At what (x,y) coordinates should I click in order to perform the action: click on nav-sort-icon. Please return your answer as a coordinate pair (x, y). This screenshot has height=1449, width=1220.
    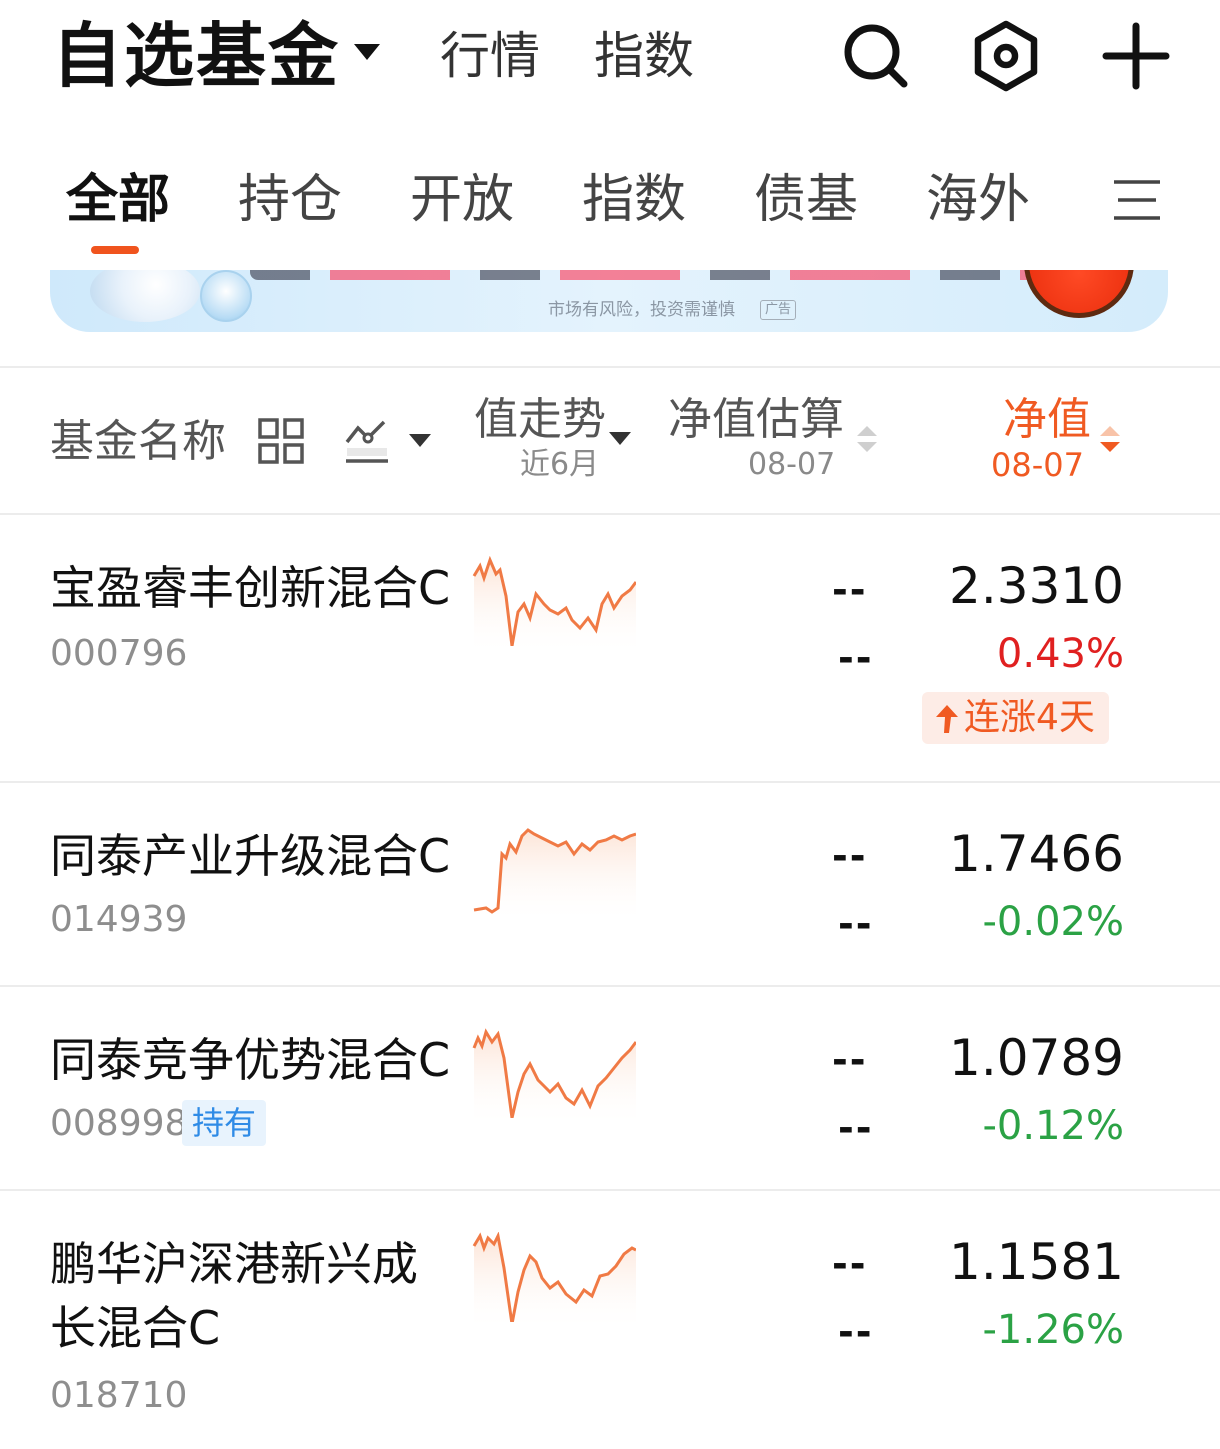
    Looking at the image, I should click on (1110, 439).